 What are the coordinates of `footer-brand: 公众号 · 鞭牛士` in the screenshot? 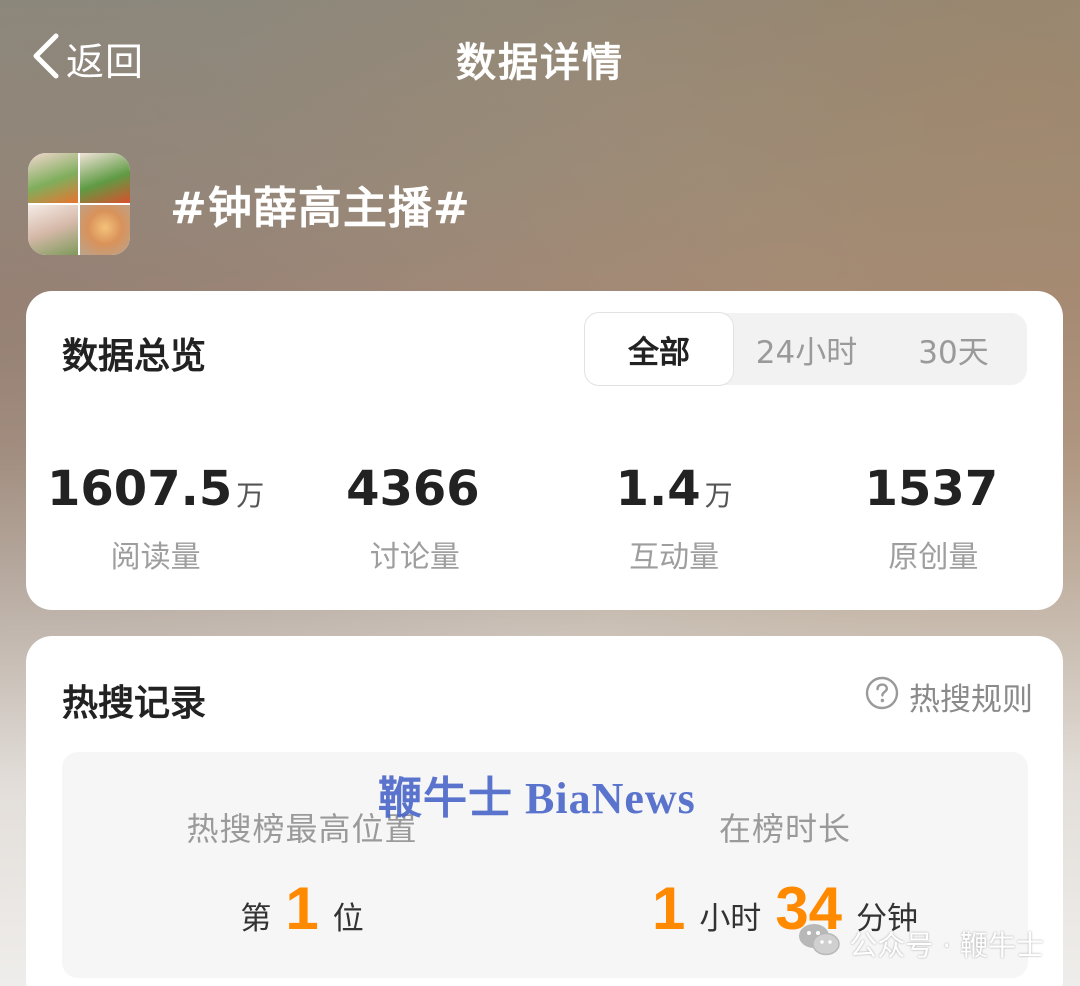 It's located at (920, 943).